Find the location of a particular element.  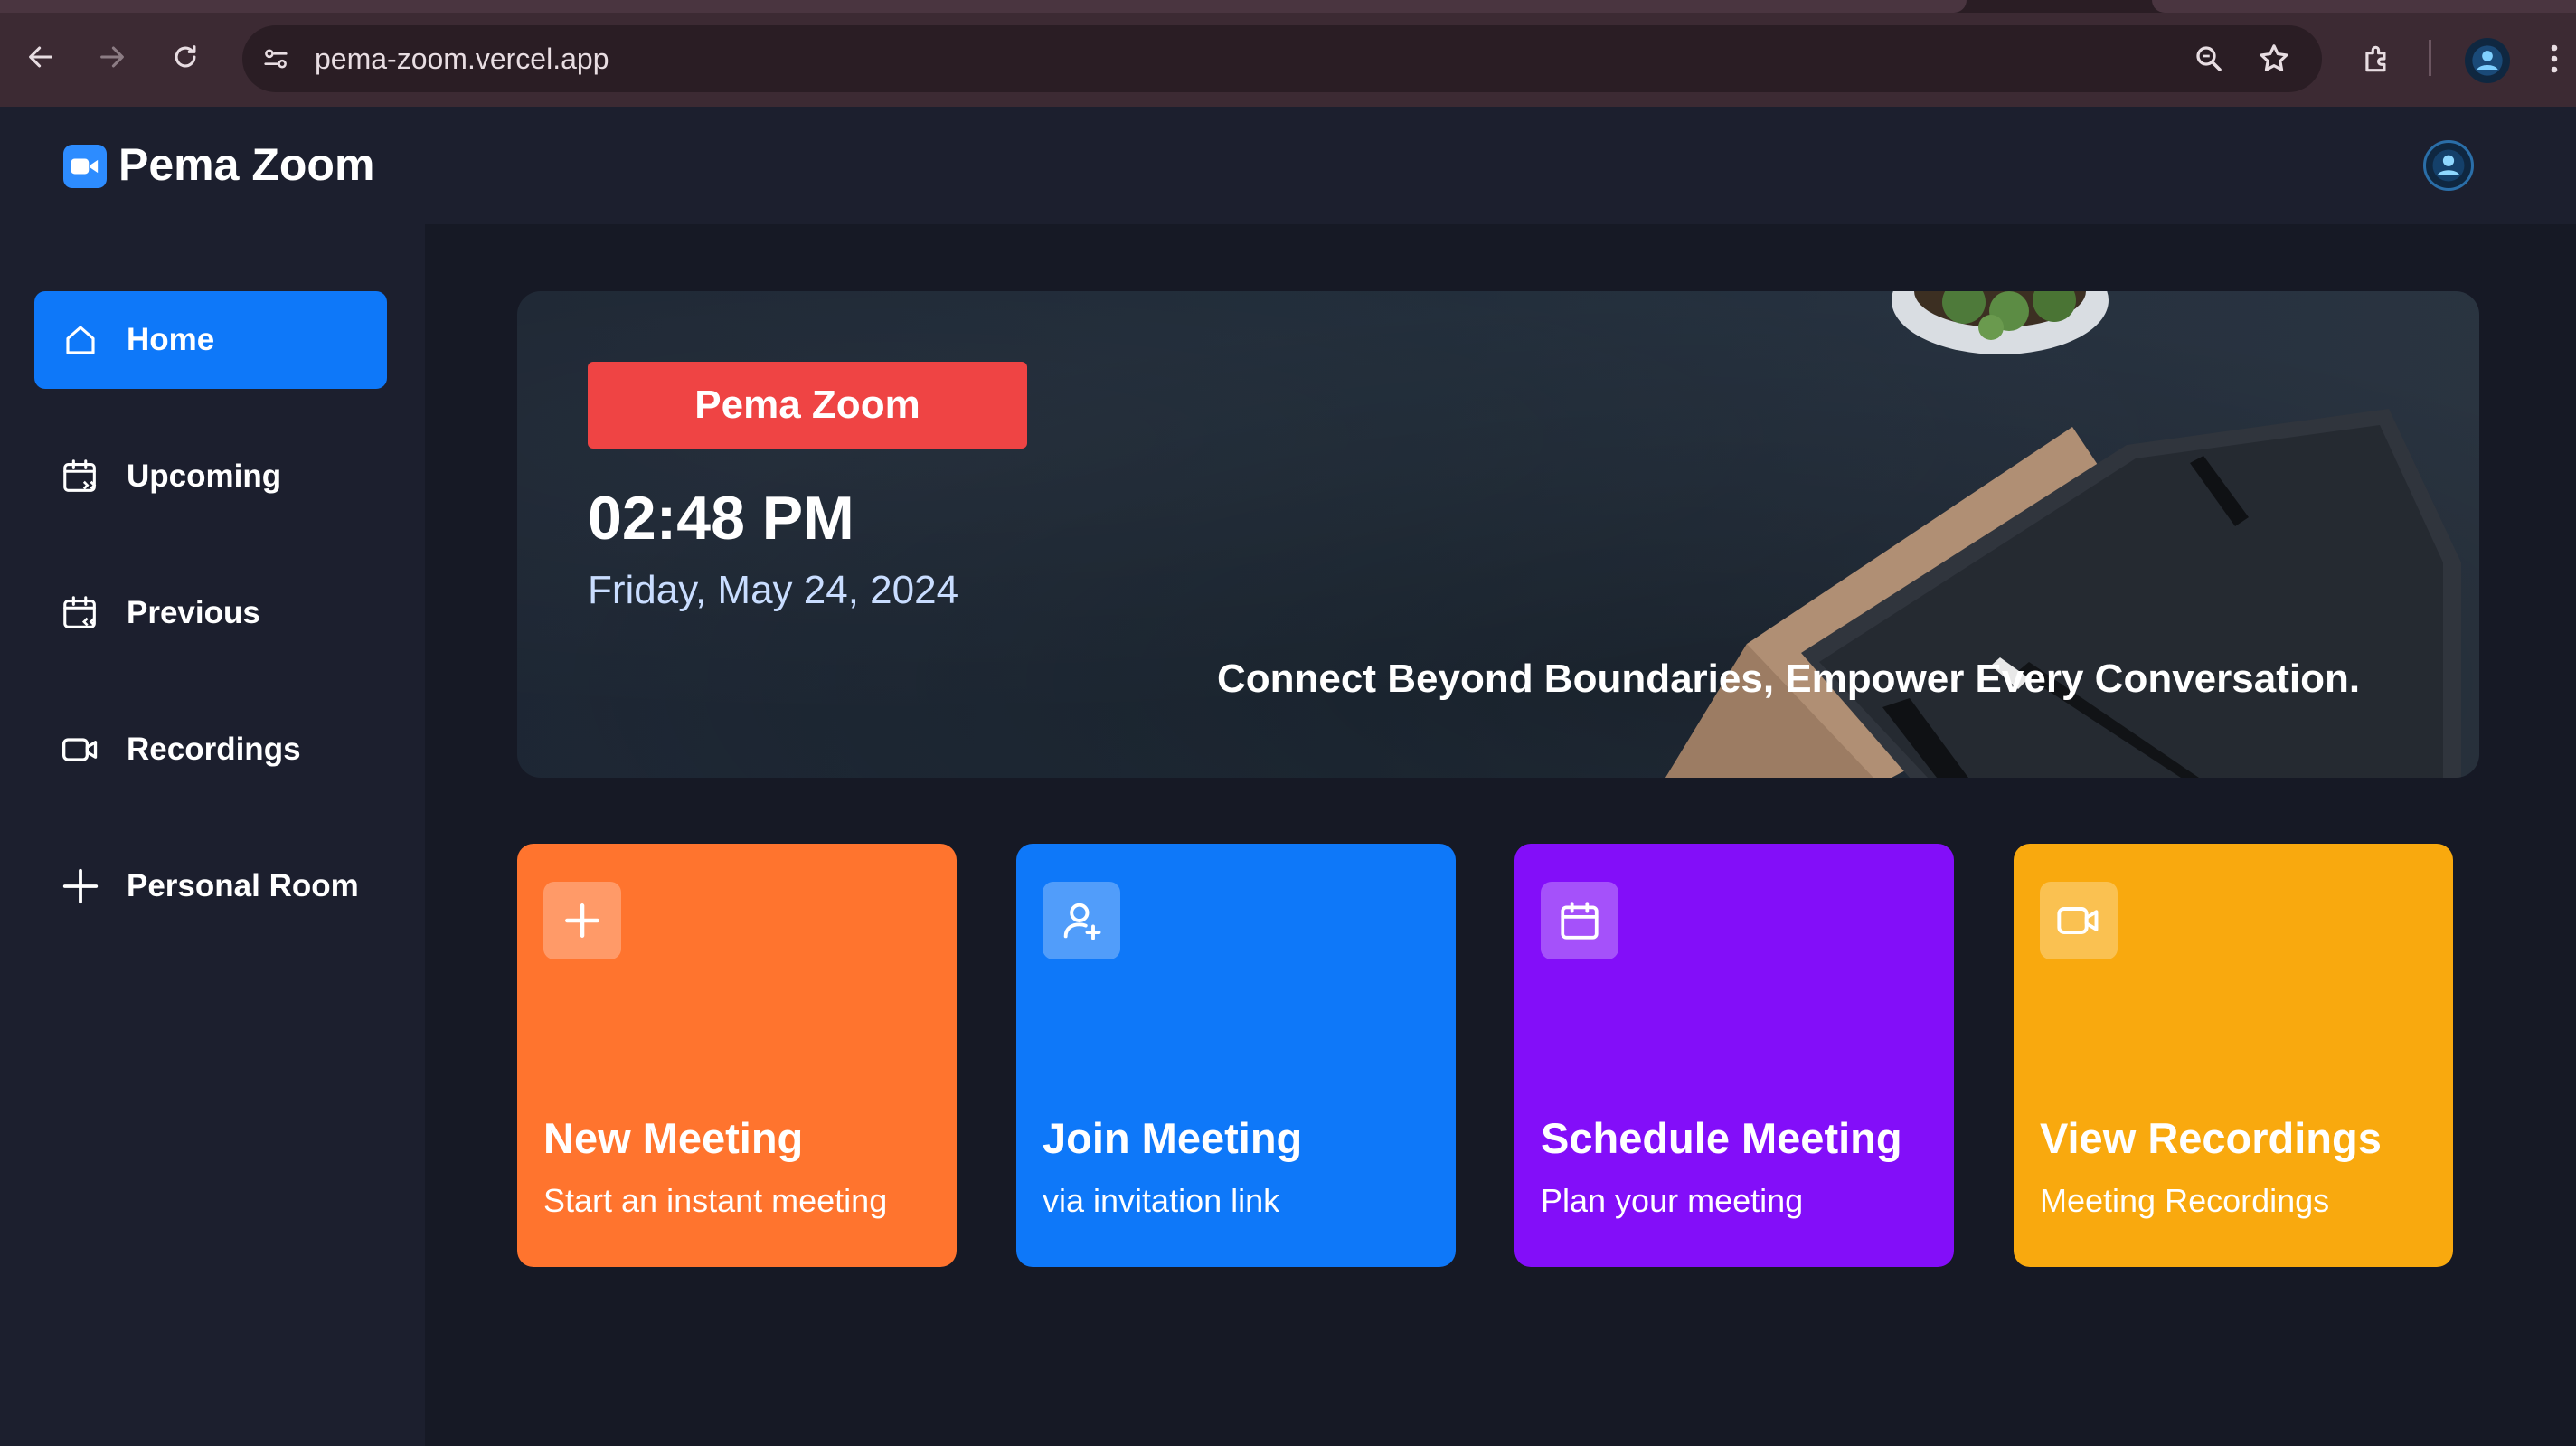

sidebar-item-personal-room: Personal Room is located at coordinates (210, 886).